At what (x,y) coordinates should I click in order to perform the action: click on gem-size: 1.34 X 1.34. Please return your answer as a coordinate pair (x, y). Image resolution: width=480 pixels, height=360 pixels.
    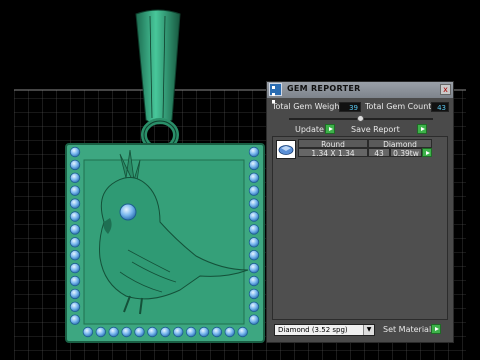
    Looking at the image, I should click on (333, 153).